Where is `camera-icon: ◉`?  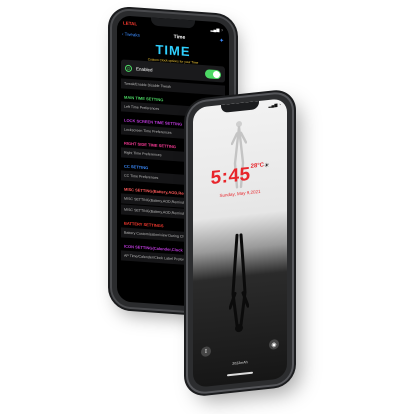
camera-icon: ◉ is located at coordinates (274, 345).